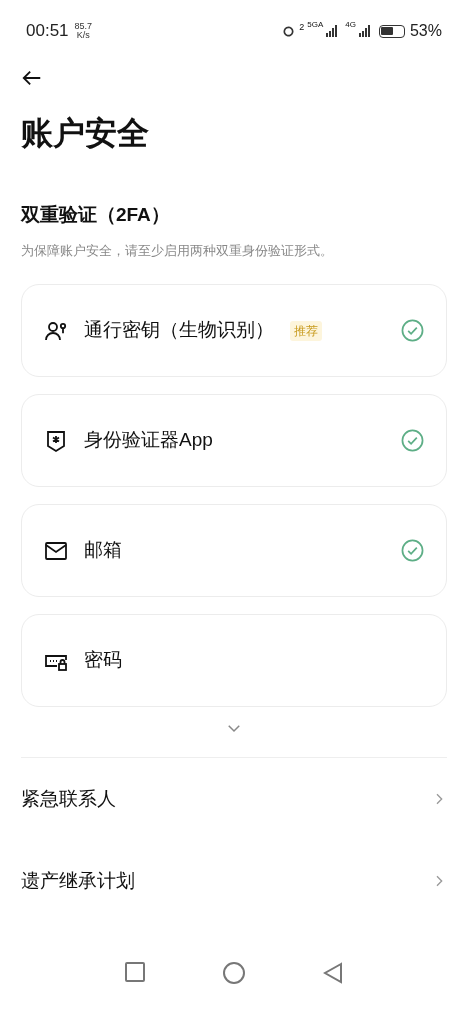 The image size is (468, 1024). What do you see at coordinates (78, 880) in the screenshot?
I see `settings-label: 遗产继承计划` at bounding box center [78, 880].